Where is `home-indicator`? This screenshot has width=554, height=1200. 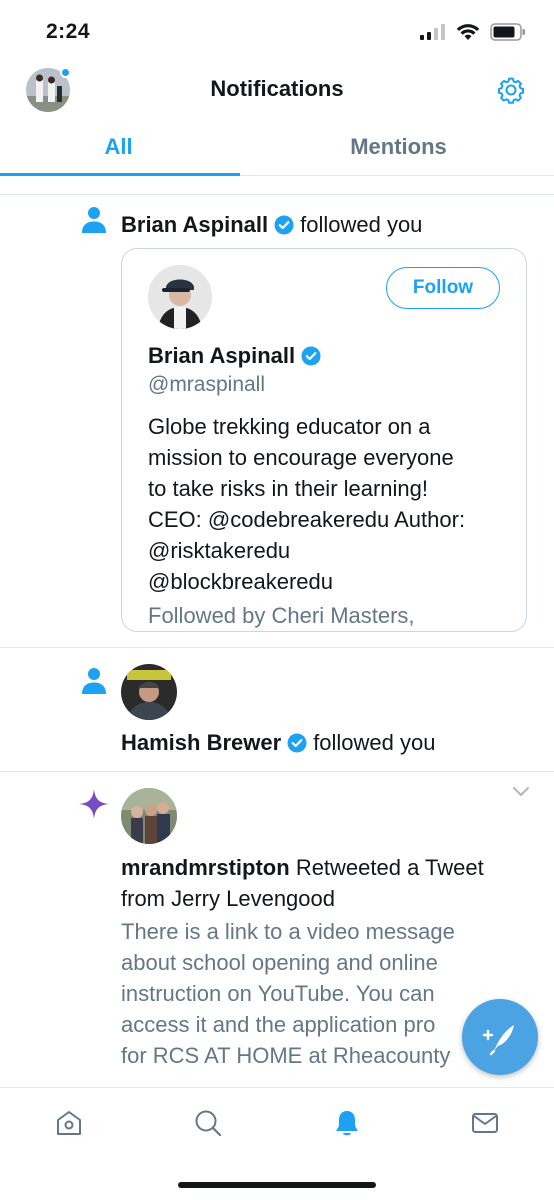 home-indicator is located at coordinates (277, 1185).